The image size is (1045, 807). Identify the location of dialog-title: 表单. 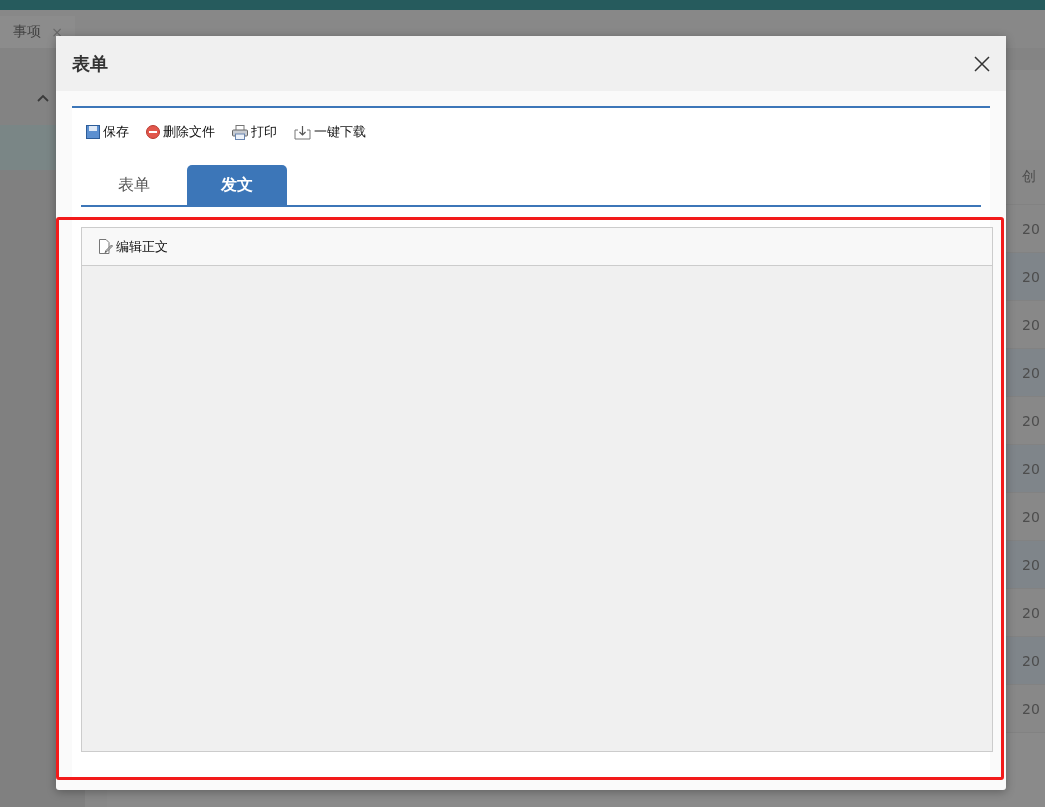
(90, 63).